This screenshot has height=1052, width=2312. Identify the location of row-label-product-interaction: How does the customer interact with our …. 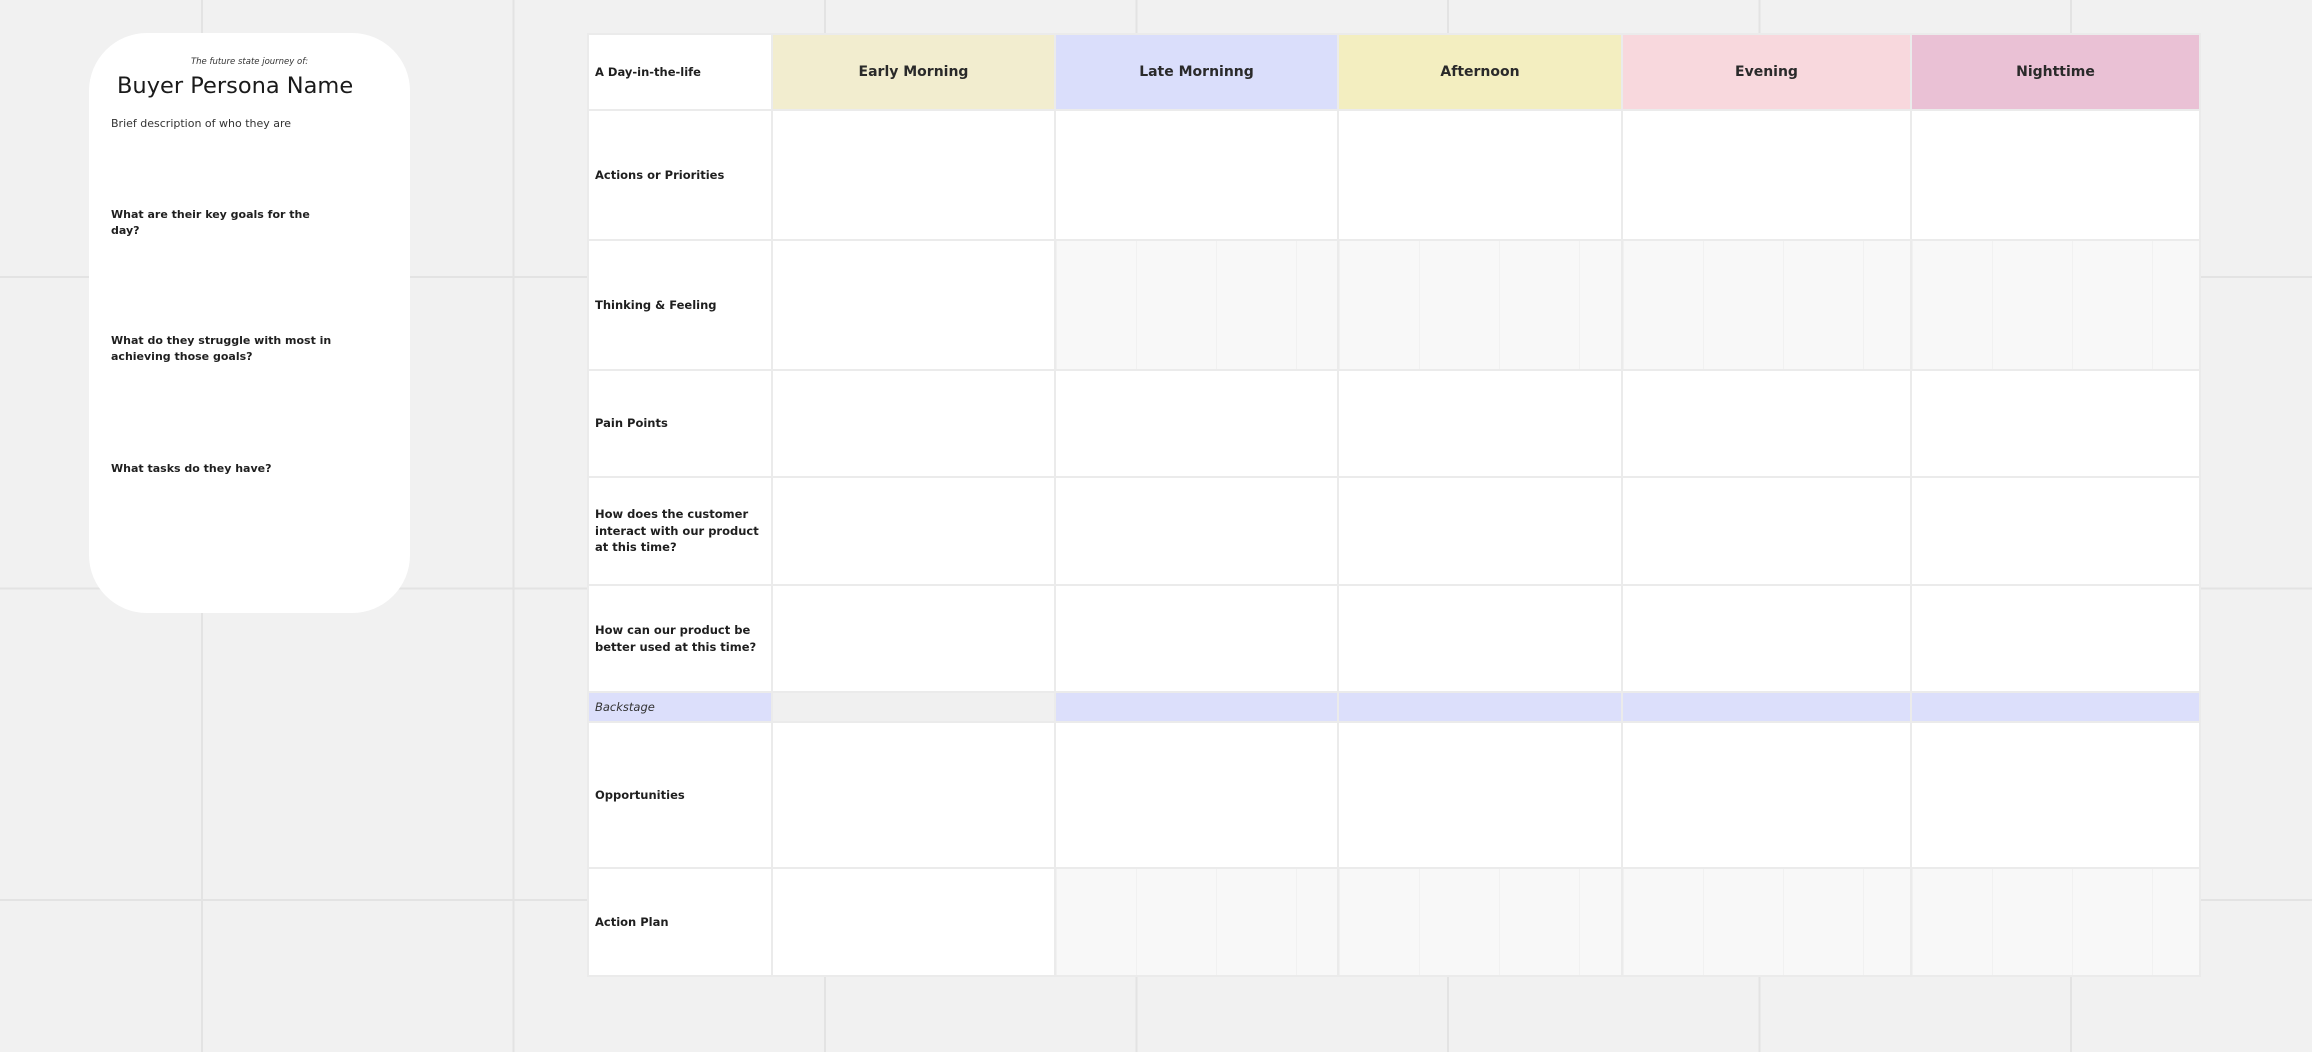
(680, 531).